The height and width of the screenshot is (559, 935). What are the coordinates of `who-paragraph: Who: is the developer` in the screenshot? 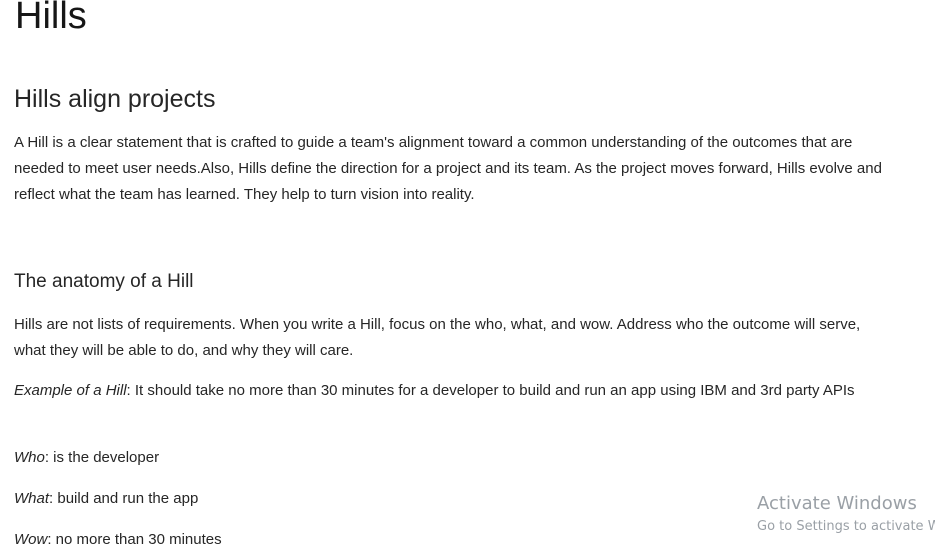 It's located at (86, 458).